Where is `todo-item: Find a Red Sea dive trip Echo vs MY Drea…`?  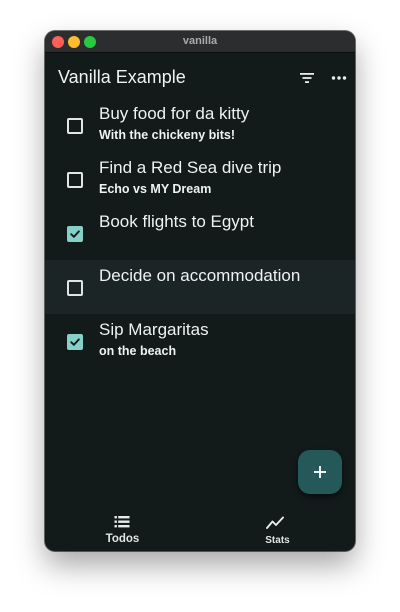 todo-item: Find a Red Sea dive trip Echo vs MY Drea… is located at coordinates (200, 179).